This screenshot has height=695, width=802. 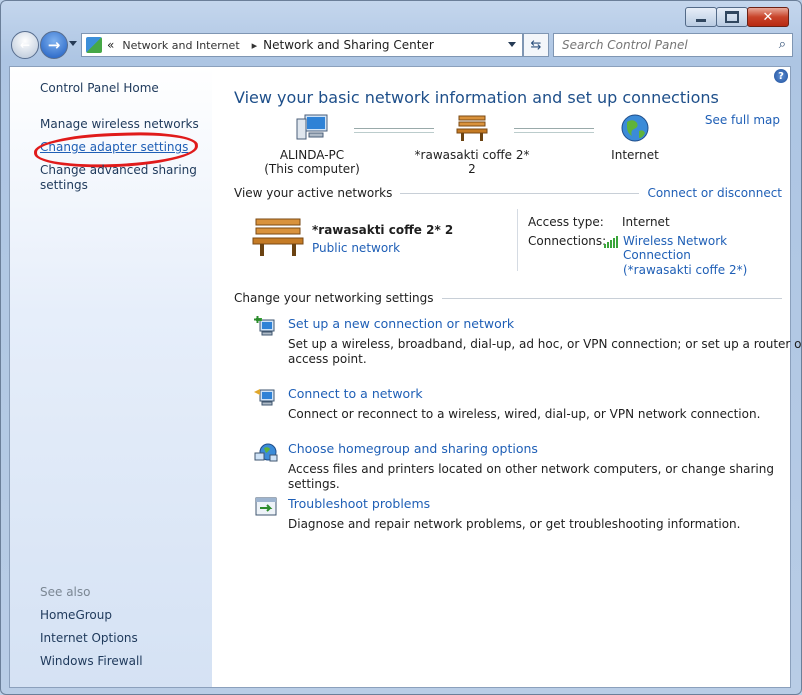 What do you see at coordinates (119, 124) in the screenshot?
I see `sidebar-manage-wireless-networks: Manage wireless networks` at bounding box center [119, 124].